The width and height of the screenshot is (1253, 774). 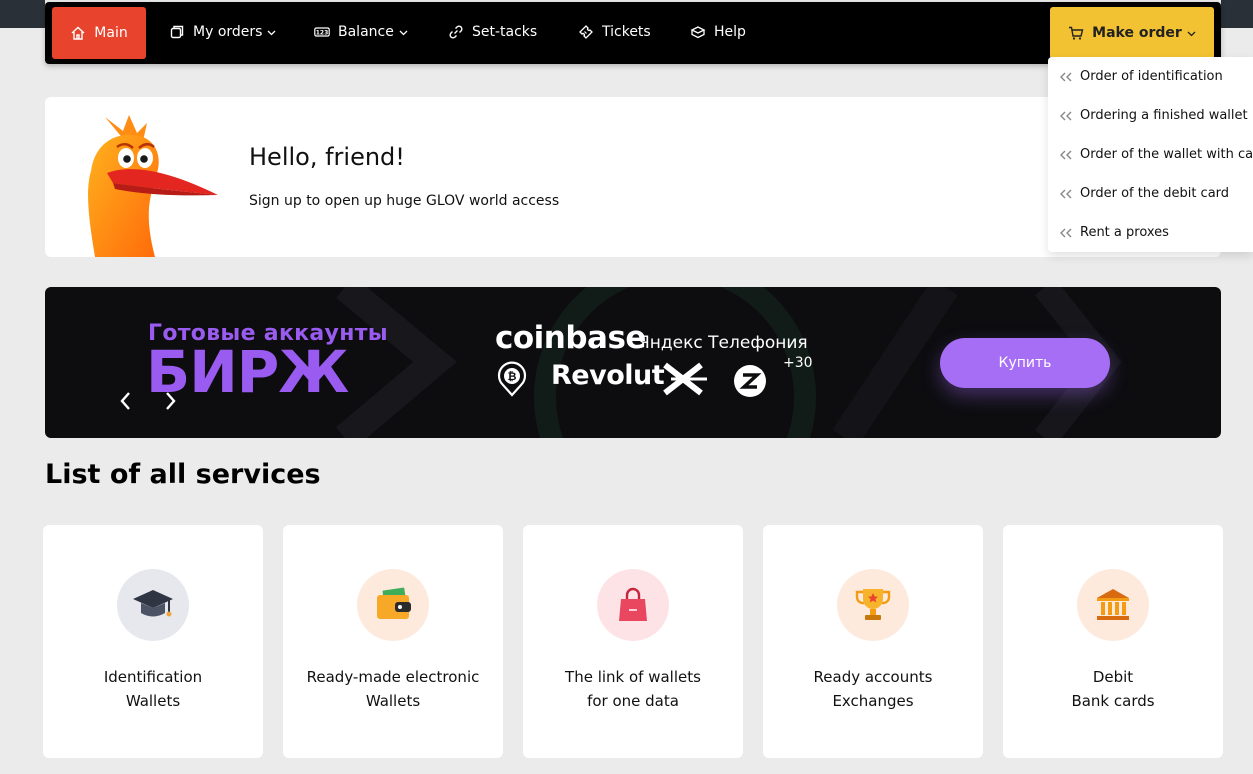 I want to click on home-icon, so click(x=78, y=33).